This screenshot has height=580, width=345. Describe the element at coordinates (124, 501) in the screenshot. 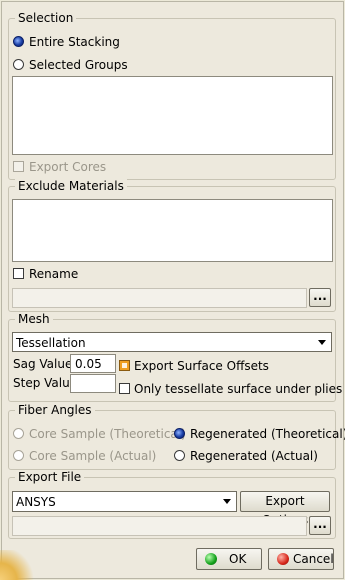

I see `export-format-dropdown: ANSYS` at that location.